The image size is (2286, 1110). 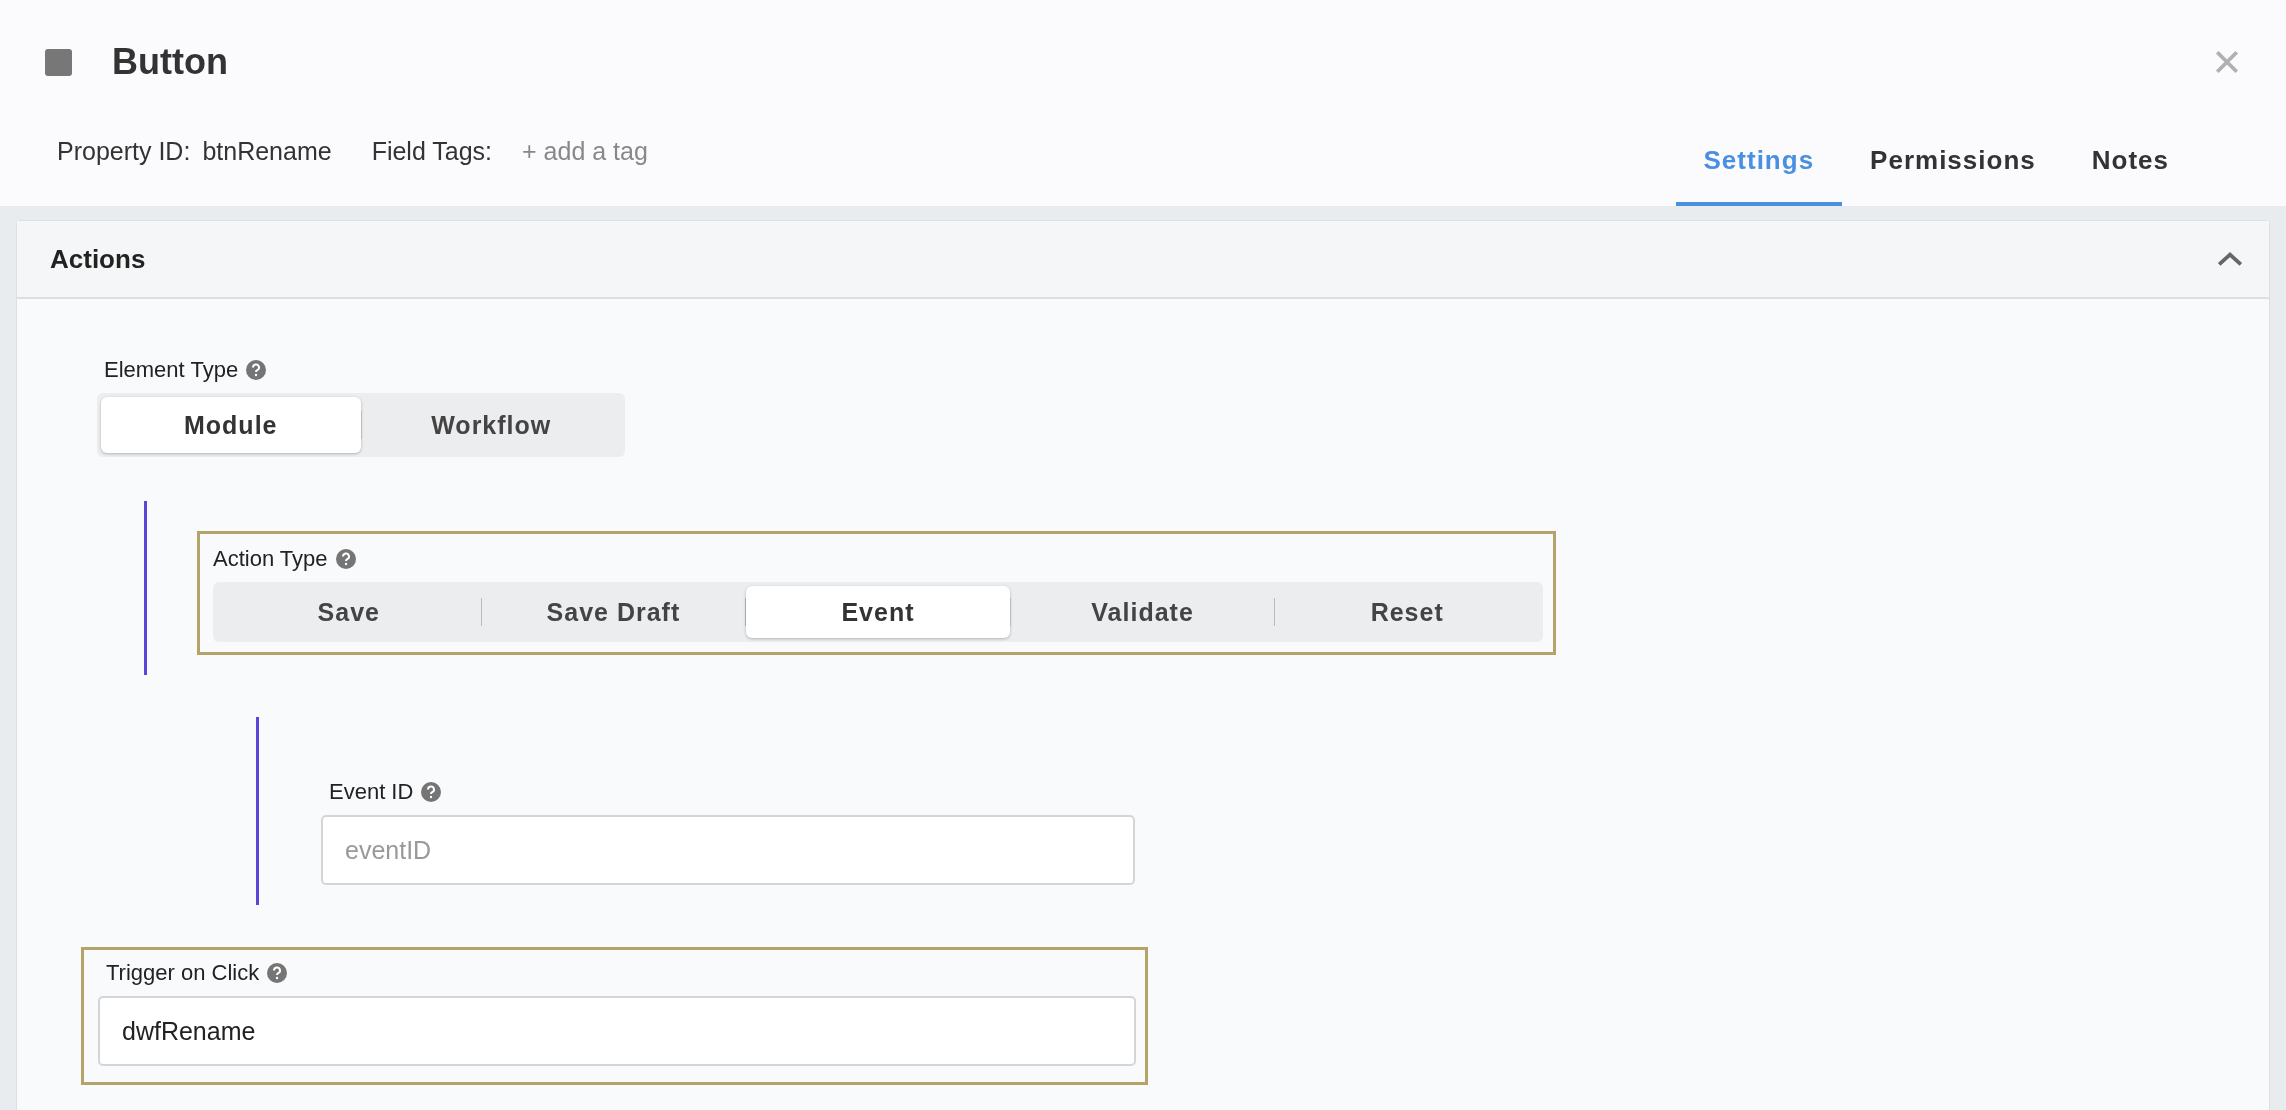 What do you see at coordinates (231, 425) in the screenshot?
I see `segment-option: Module` at bounding box center [231, 425].